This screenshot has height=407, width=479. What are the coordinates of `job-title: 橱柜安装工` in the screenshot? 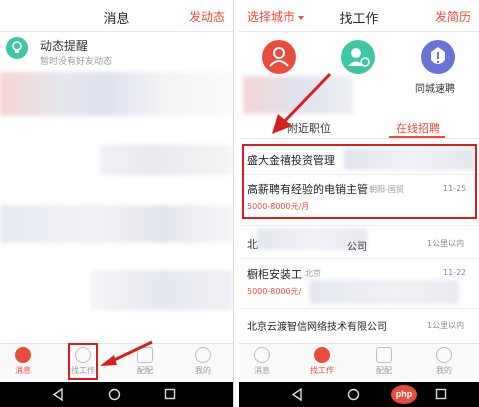 It's located at (274, 274).